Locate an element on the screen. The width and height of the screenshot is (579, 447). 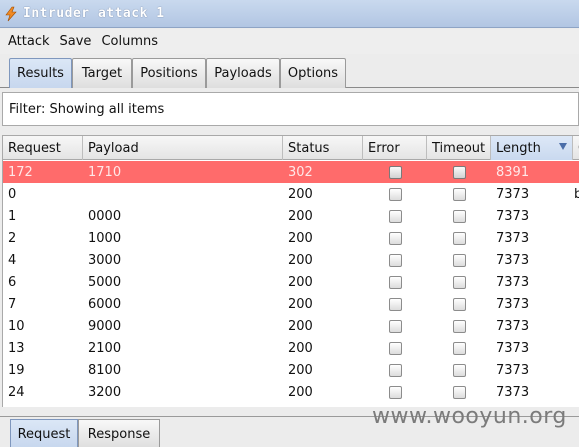
cell-request: 4 is located at coordinates (12, 260).